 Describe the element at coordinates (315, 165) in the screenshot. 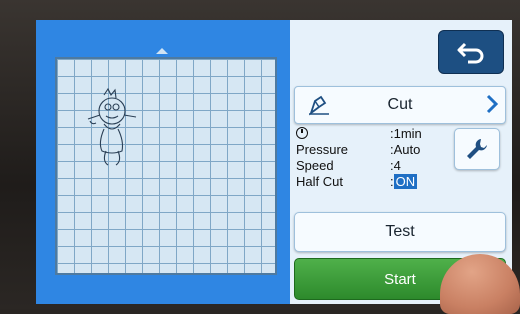

I see `speed-label: Speed` at that location.